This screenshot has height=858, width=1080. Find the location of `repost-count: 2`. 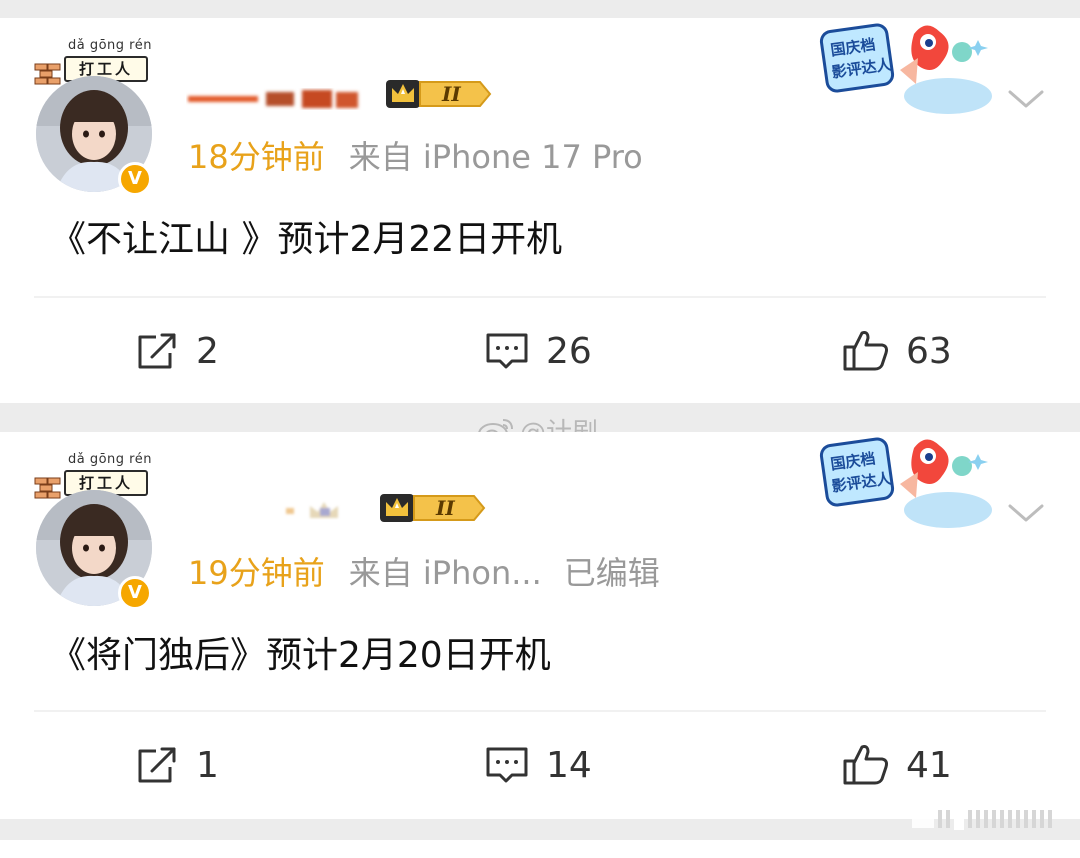

repost-count: 2 is located at coordinates (207, 351).